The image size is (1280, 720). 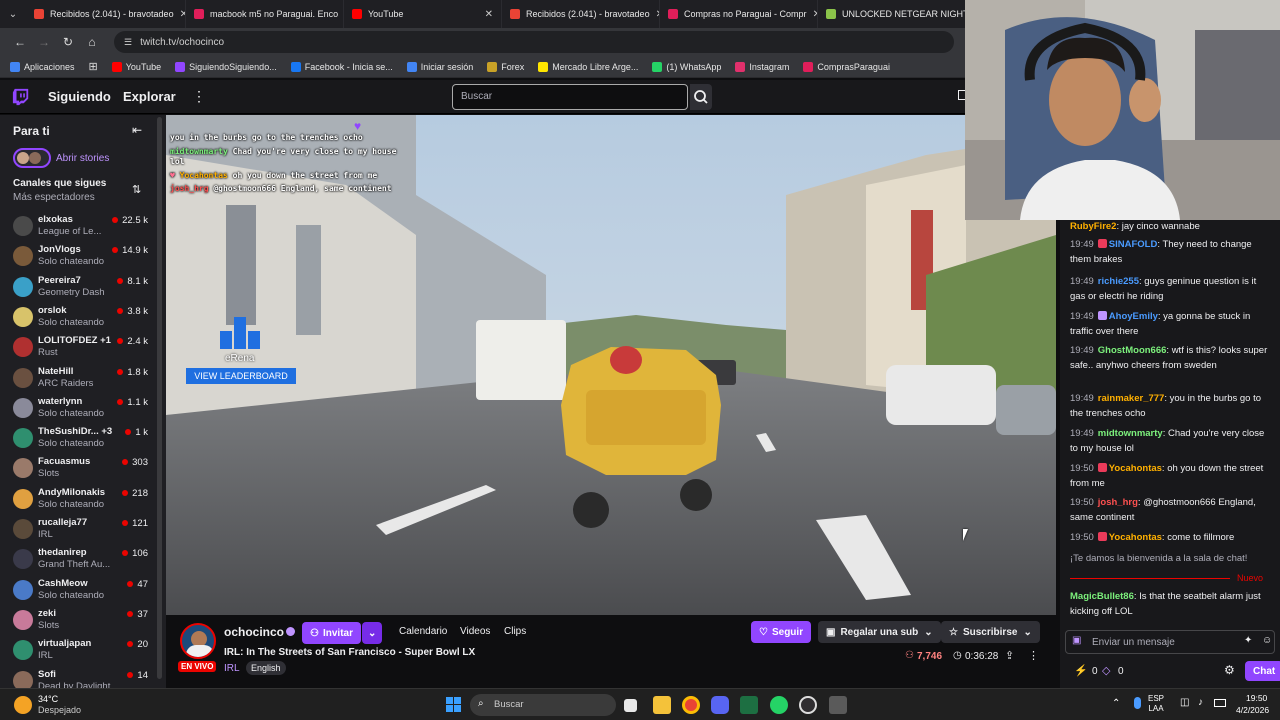 I want to click on tray-chevron-icon: ⌃, so click(x=1116, y=703).